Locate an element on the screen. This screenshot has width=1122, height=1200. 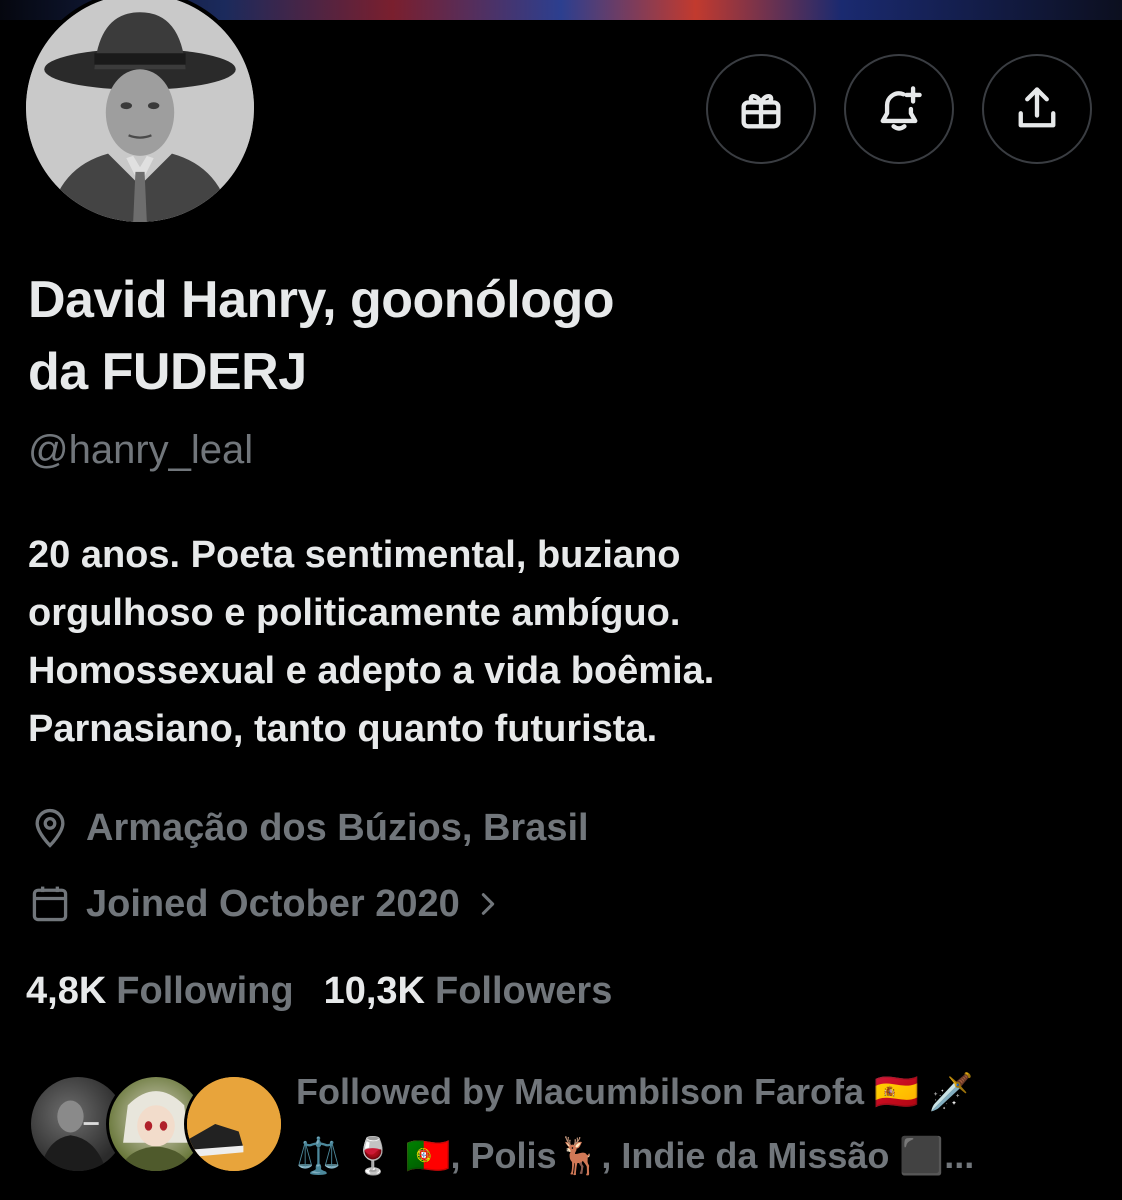
joined-date-link: Joined October 2020 is located at coordinates (272, 904).